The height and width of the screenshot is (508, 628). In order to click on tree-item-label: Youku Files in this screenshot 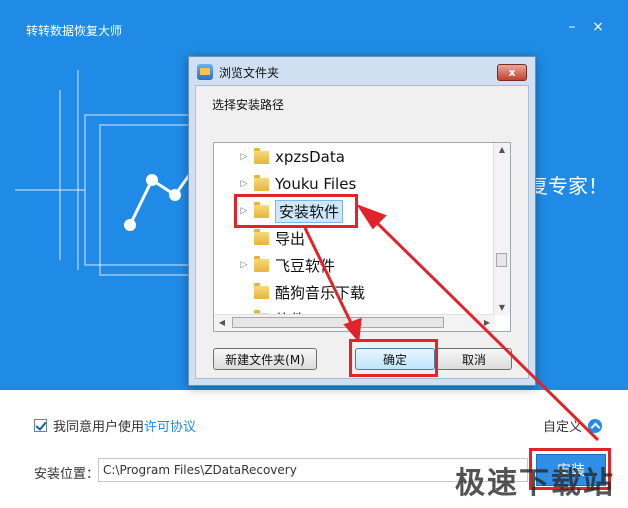, I will do `click(316, 184)`.